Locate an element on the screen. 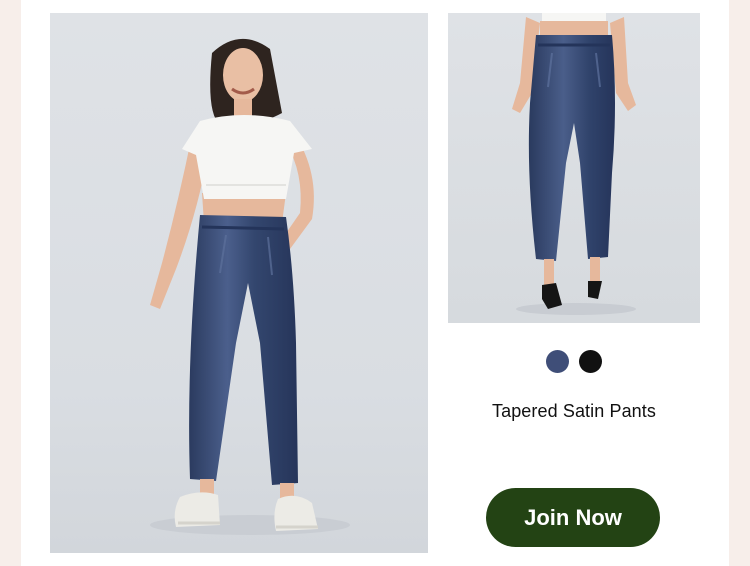  swatch-black is located at coordinates (590, 361).